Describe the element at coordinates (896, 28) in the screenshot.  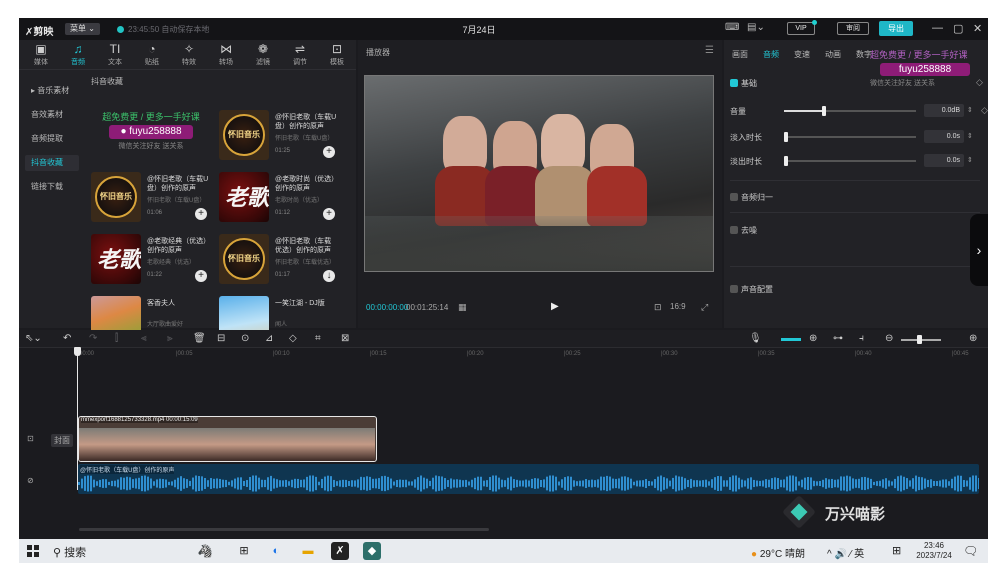
I see `export-button: 导出` at that location.